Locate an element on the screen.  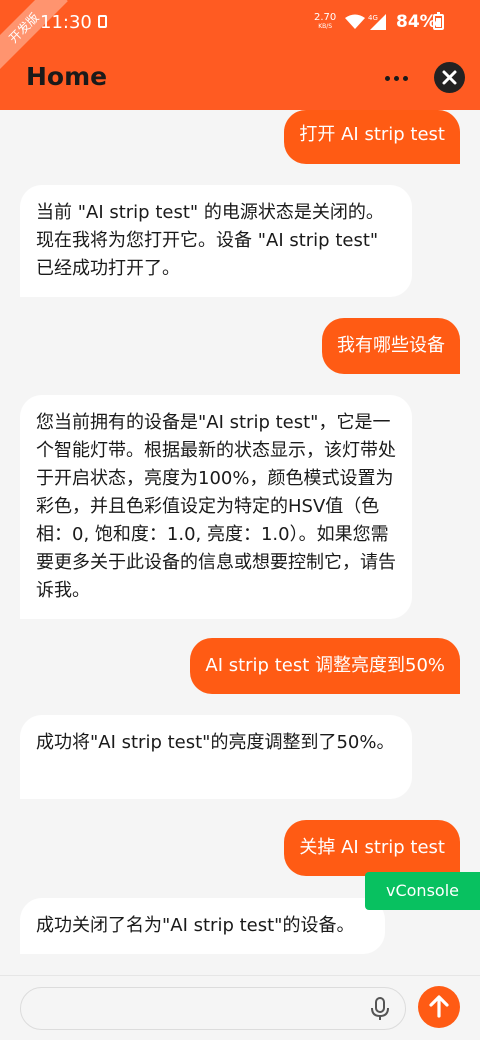
message-input is located at coordinates (213, 1008).